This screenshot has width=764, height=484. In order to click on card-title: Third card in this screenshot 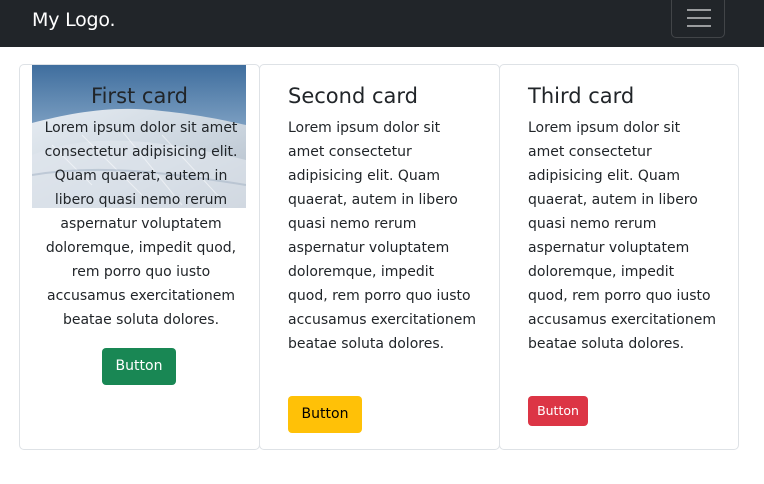, I will do `click(581, 96)`.